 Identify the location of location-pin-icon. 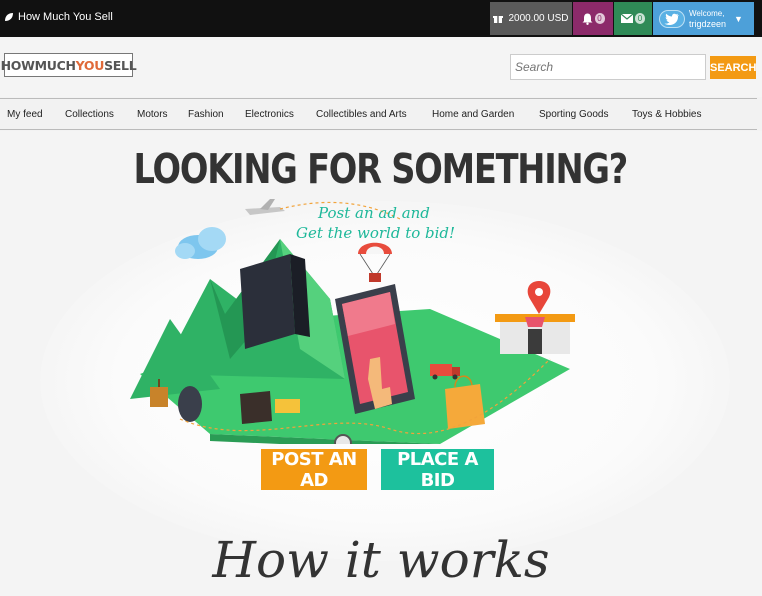
(539, 297).